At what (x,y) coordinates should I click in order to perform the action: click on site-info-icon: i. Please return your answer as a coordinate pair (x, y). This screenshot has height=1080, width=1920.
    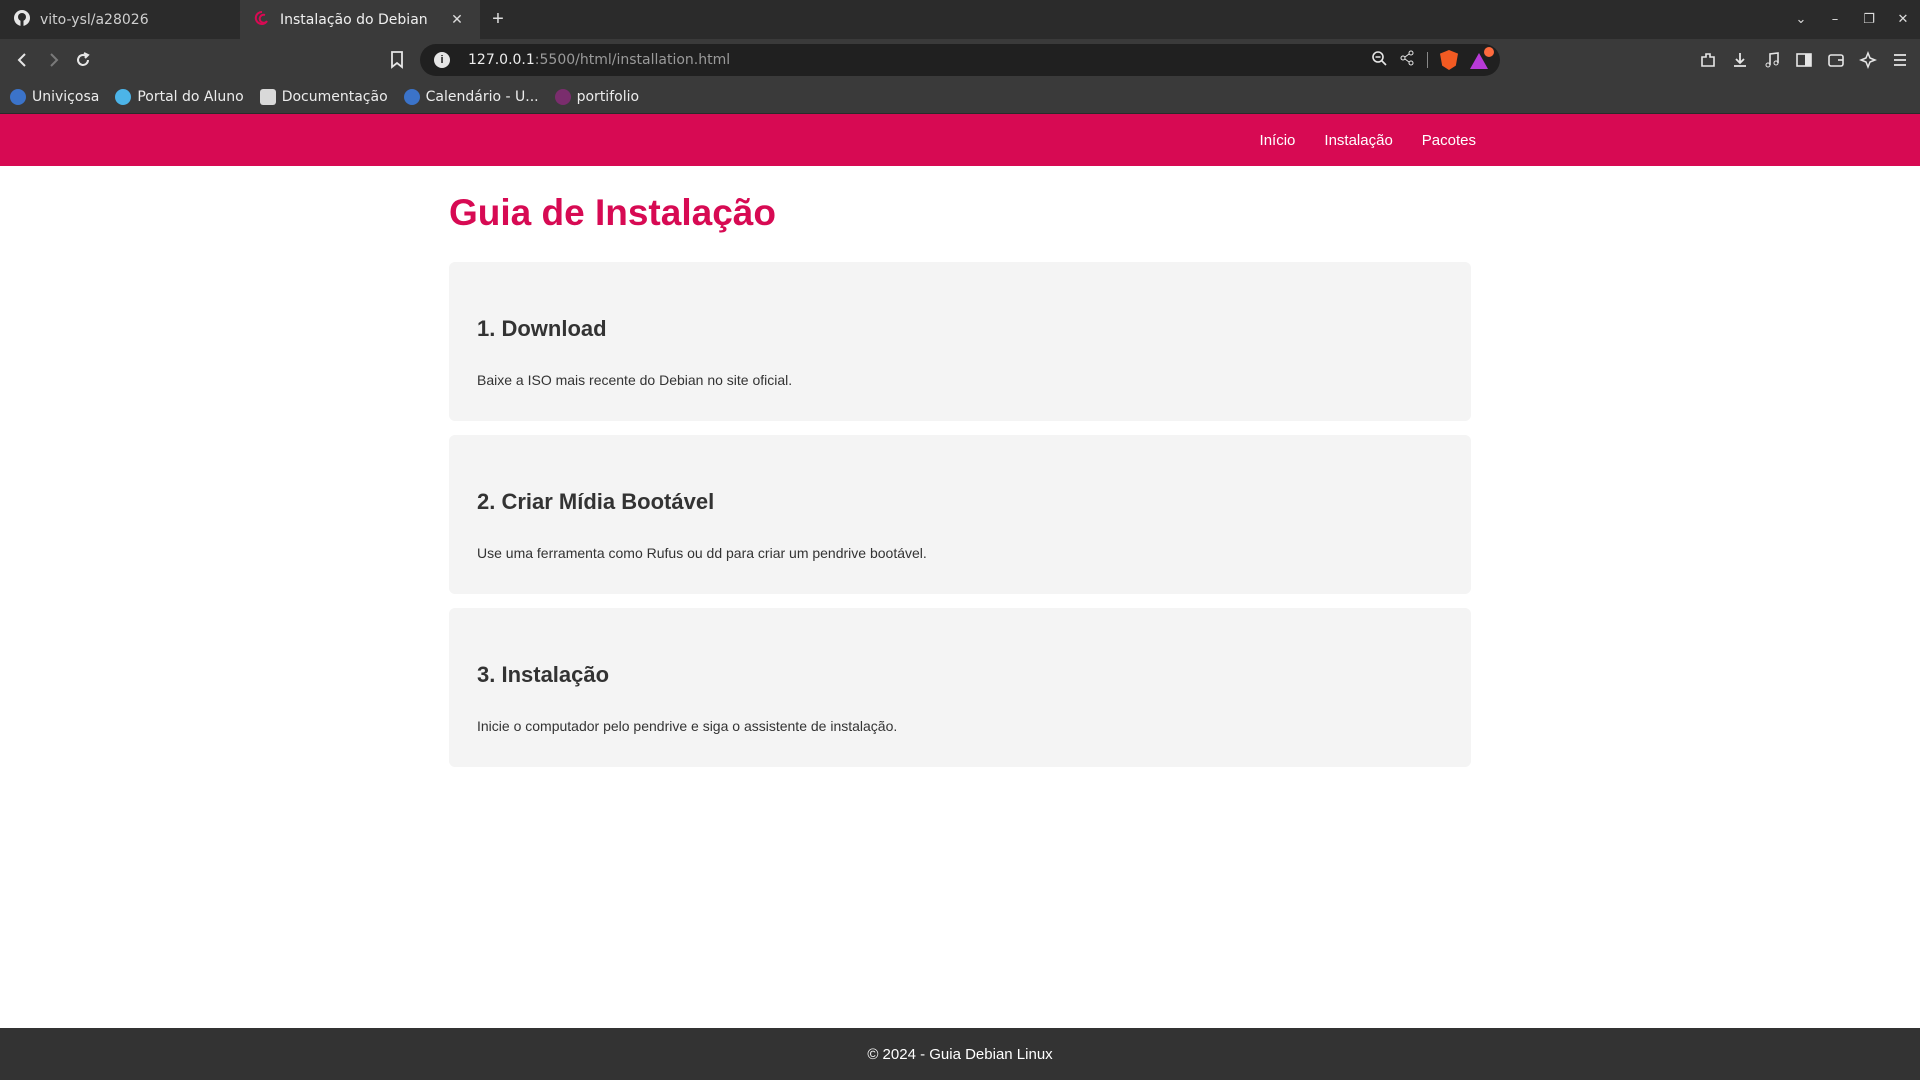
    Looking at the image, I should click on (442, 60).